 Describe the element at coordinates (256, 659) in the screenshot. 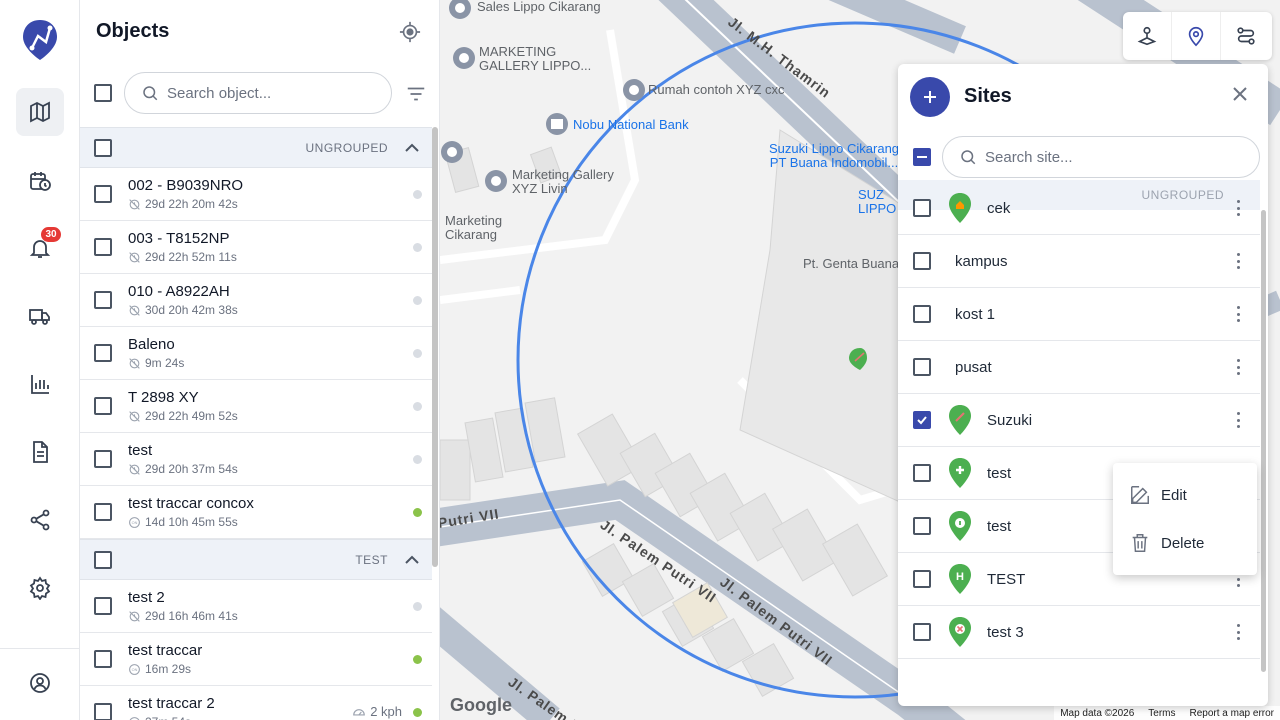

I see `object-row: test traccar ON 16m 29s` at that location.